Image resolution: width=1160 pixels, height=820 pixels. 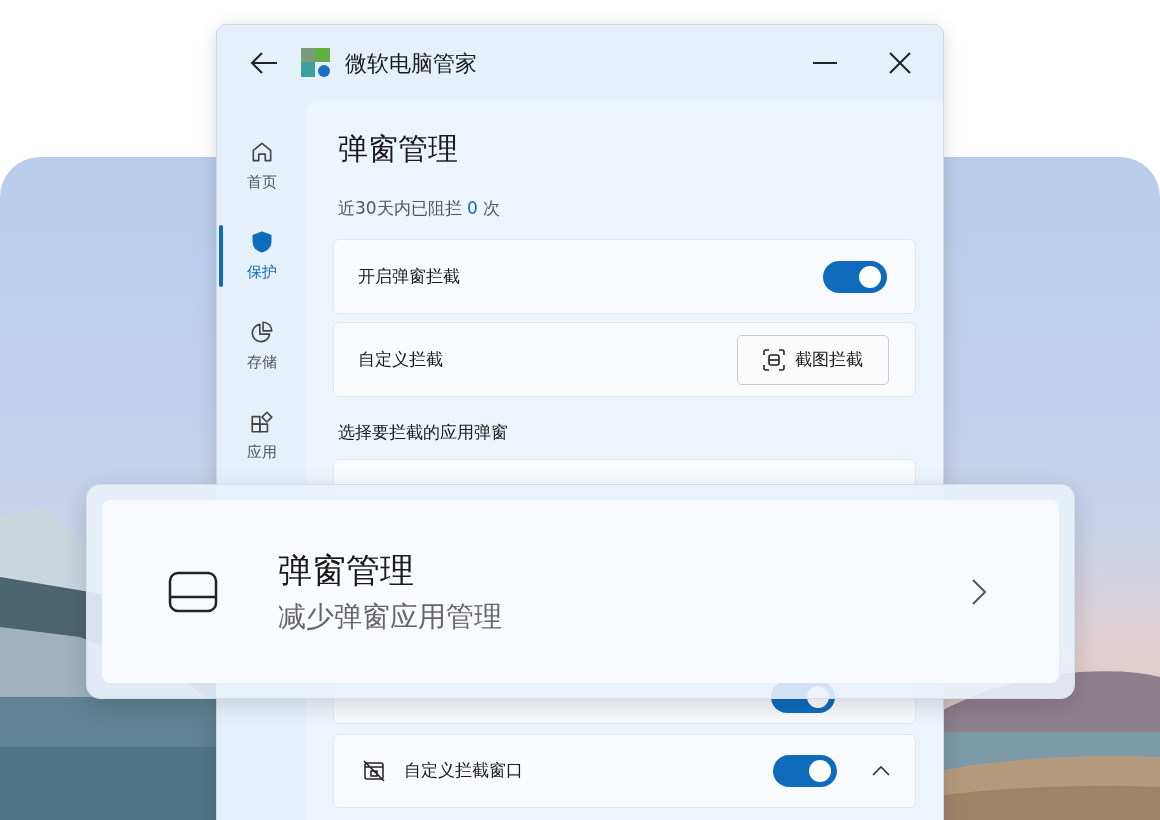 I want to click on feature-title: 弹窗管理, so click(x=346, y=570).